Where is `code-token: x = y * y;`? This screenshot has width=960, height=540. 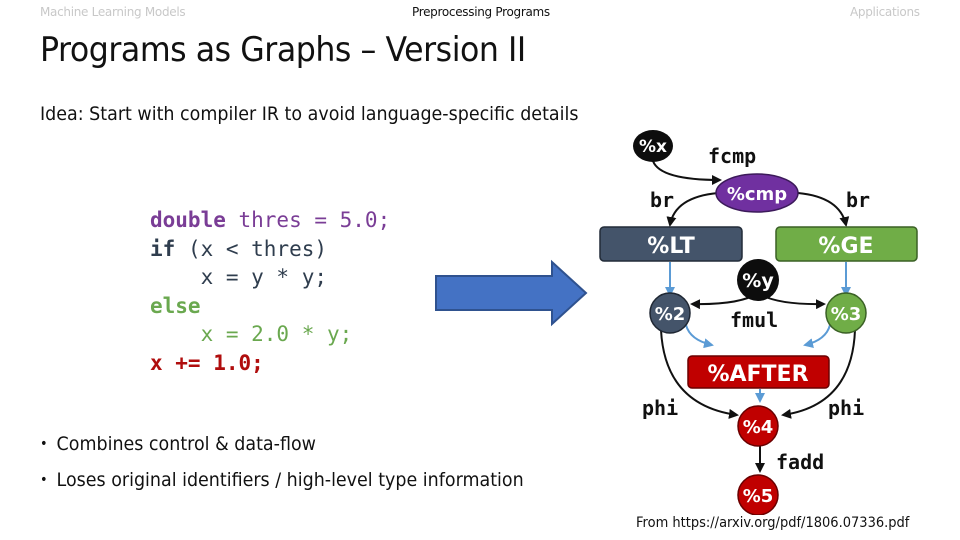 code-token: x = y * y; is located at coordinates (239, 277).